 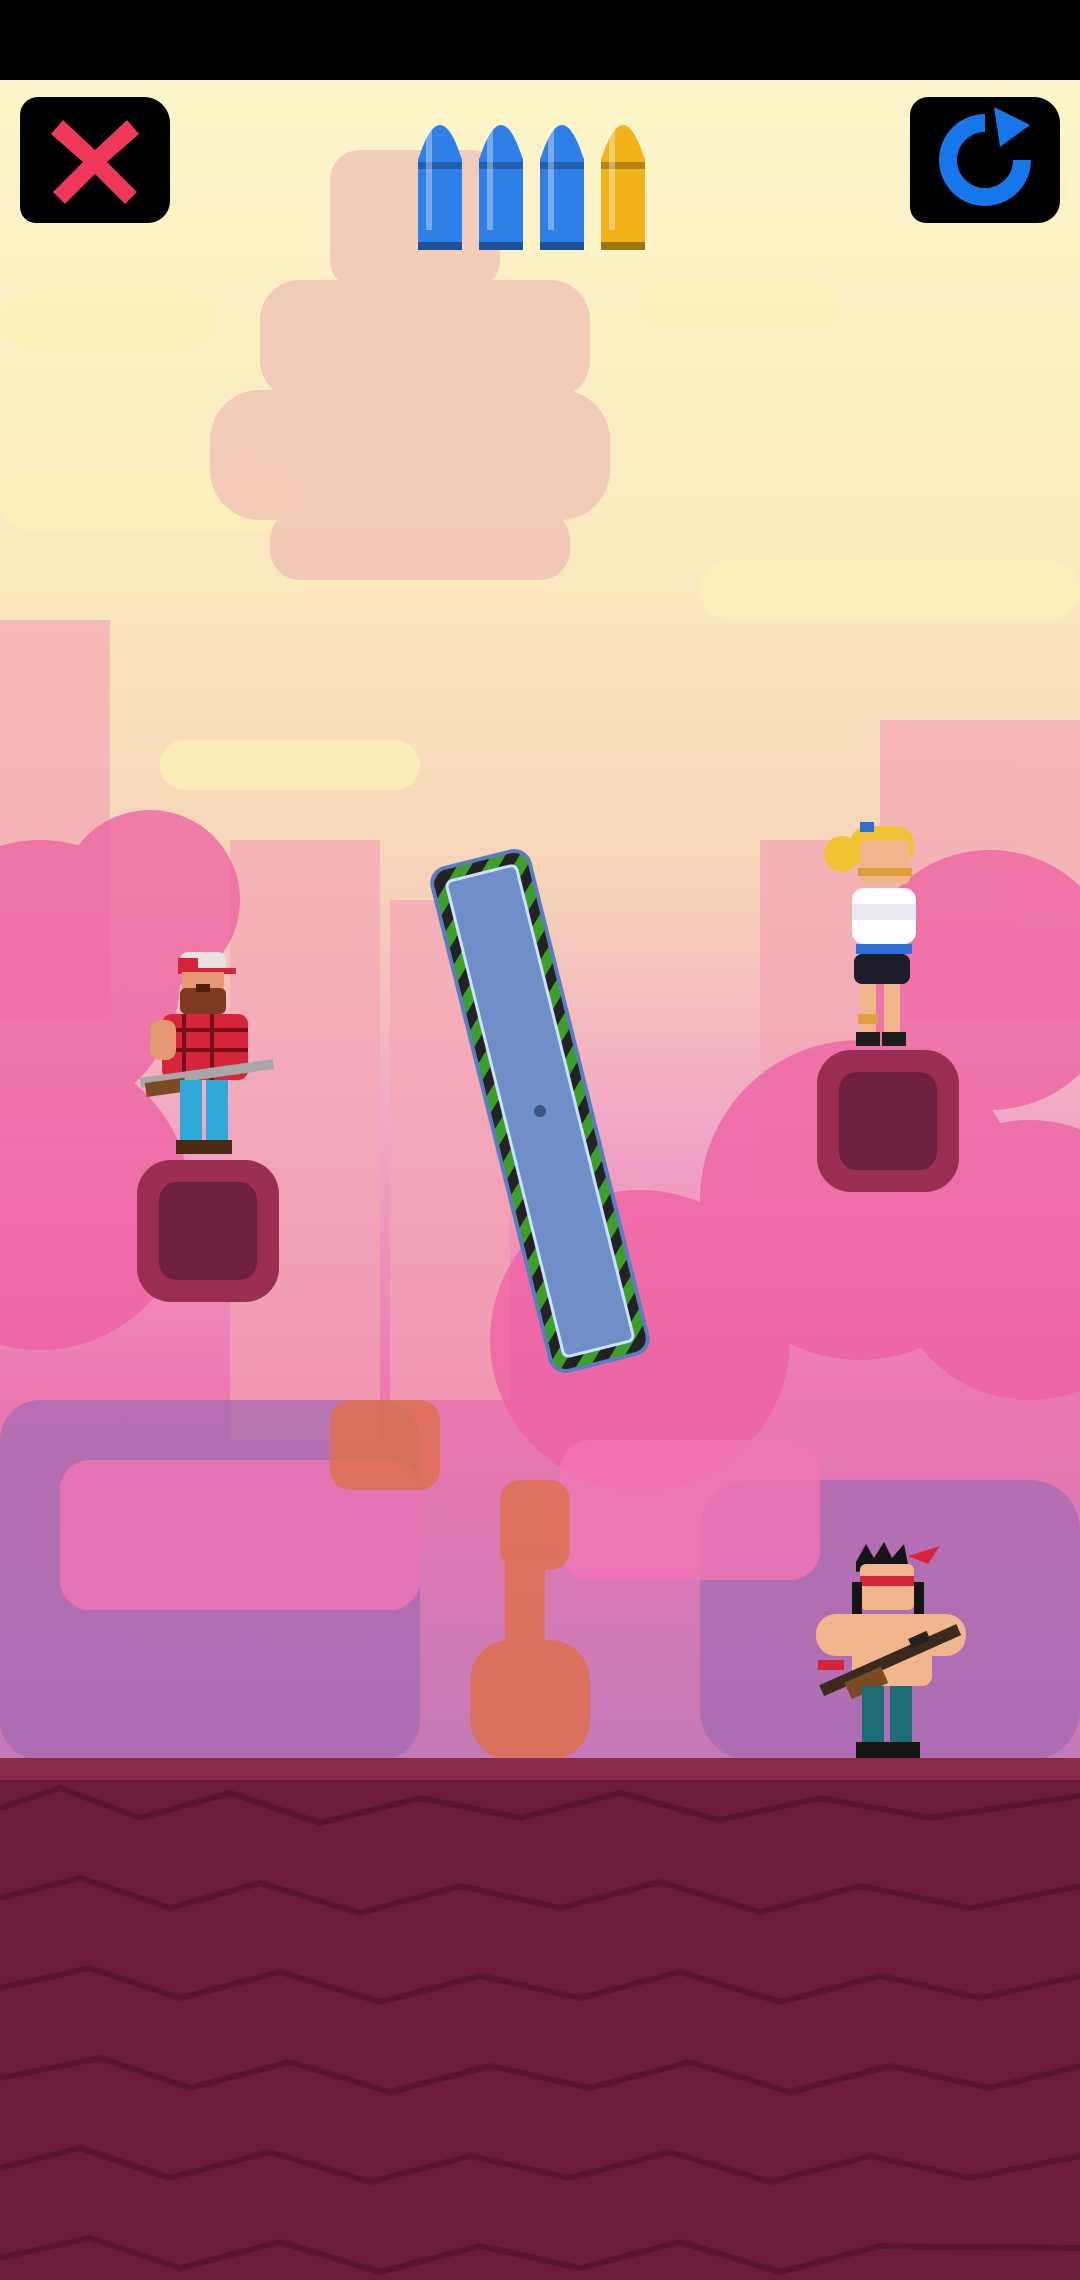 What do you see at coordinates (209, 1058) in the screenshot?
I see `lumberjack-enemy` at bounding box center [209, 1058].